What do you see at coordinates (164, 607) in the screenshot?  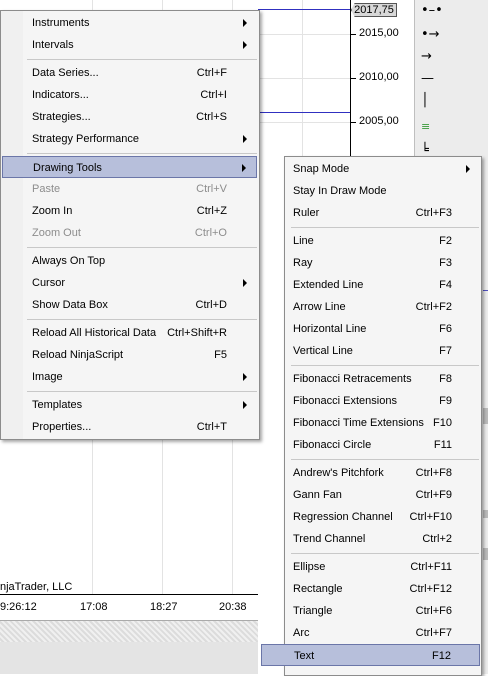 I see `time-label: 18:27` at bounding box center [164, 607].